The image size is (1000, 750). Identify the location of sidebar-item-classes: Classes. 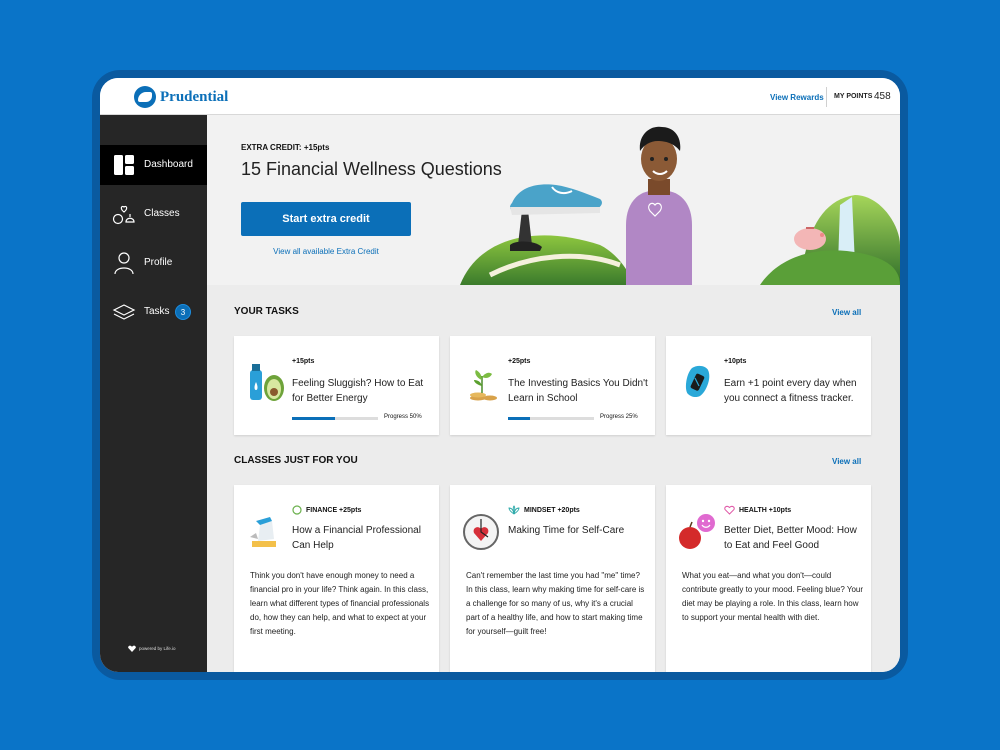
(153, 214).